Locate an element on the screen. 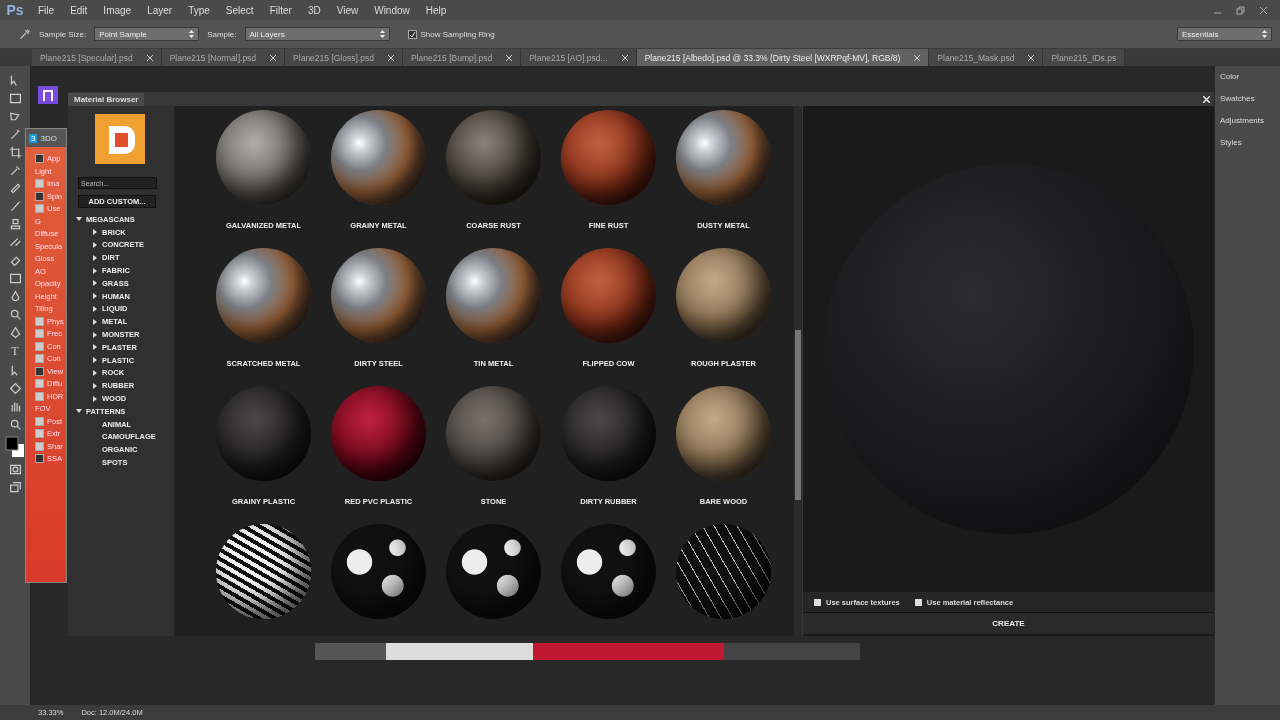  screen-mode-icon is located at coordinates (15, 487).